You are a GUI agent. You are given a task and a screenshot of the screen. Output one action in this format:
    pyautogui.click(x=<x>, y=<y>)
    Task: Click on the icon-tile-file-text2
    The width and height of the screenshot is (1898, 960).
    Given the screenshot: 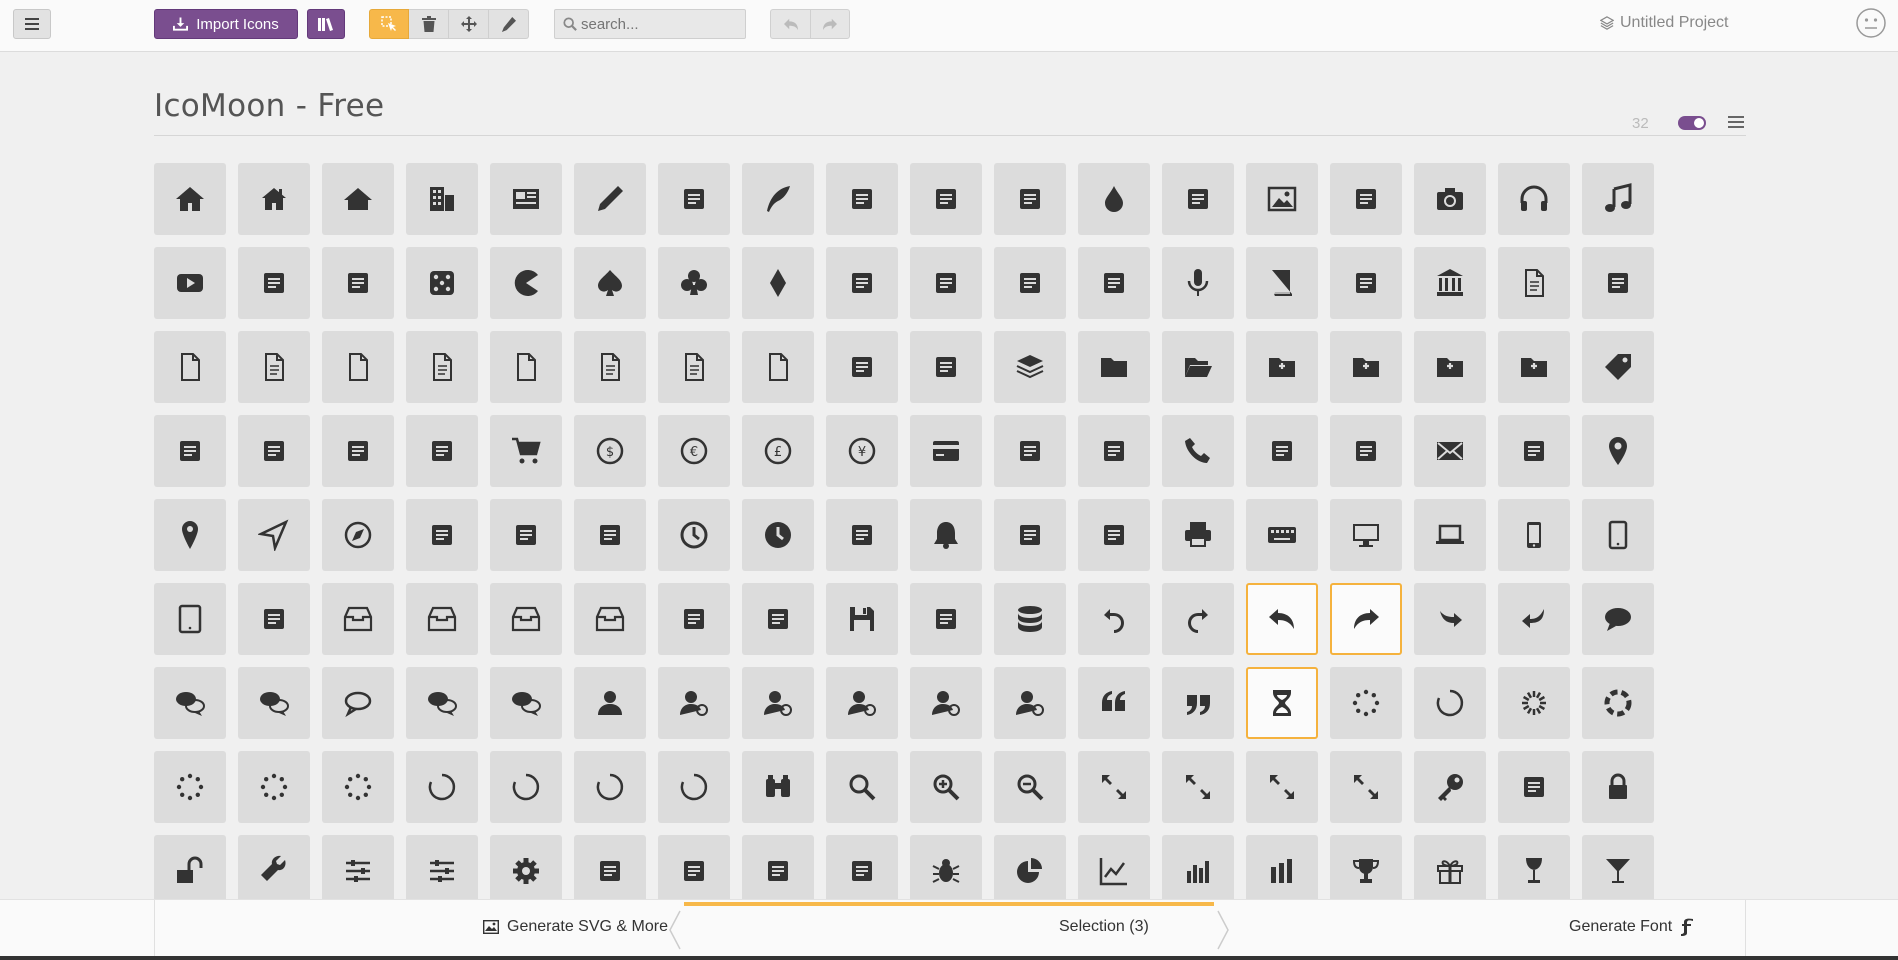 What is the action you would take?
    pyautogui.click(x=358, y=367)
    